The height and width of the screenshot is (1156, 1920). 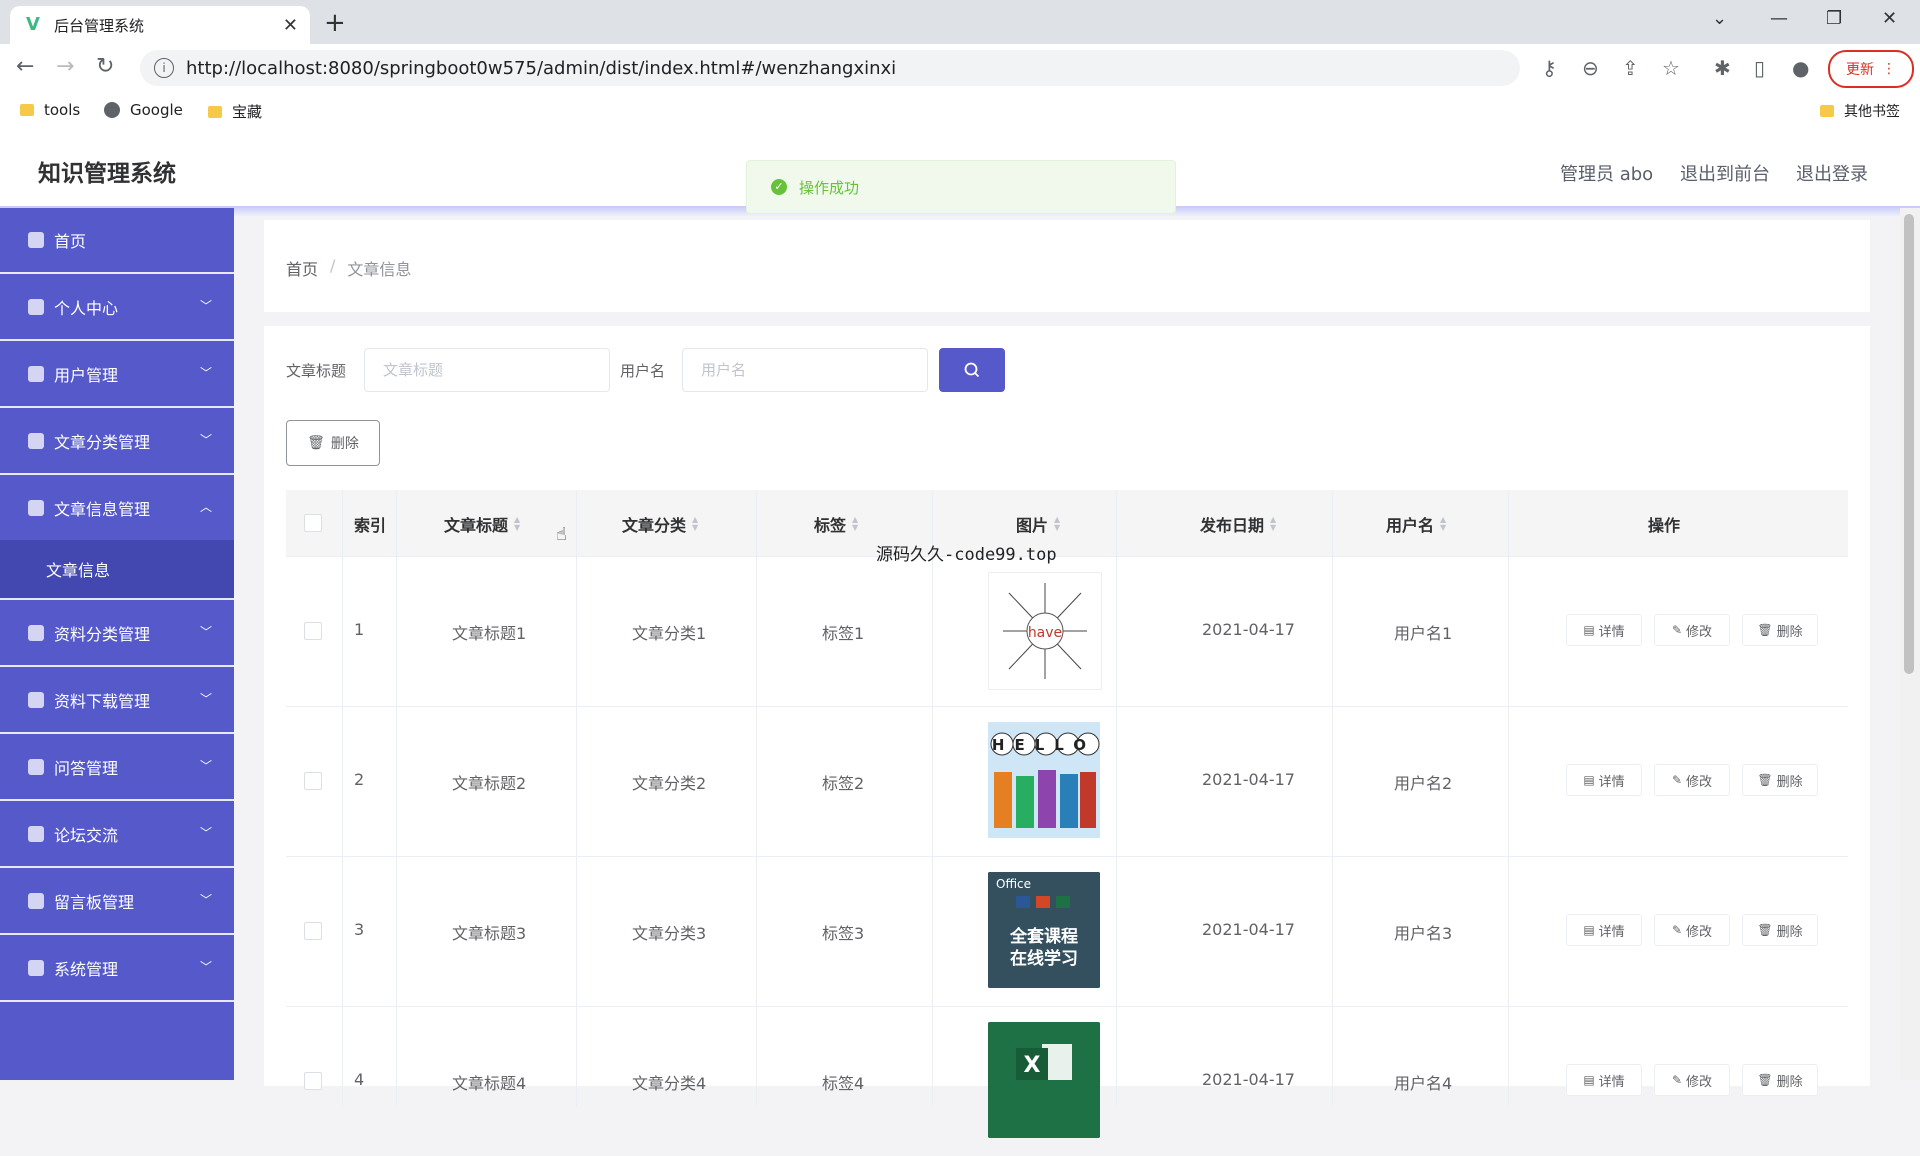 I want to click on bookmark-google: Google, so click(x=143, y=110).